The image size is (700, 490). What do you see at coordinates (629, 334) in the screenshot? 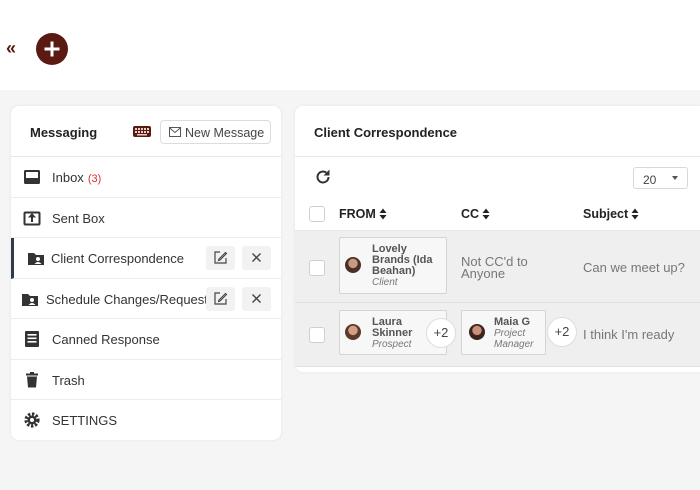
I see `subject-text: I think I'm ready` at bounding box center [629, 334].